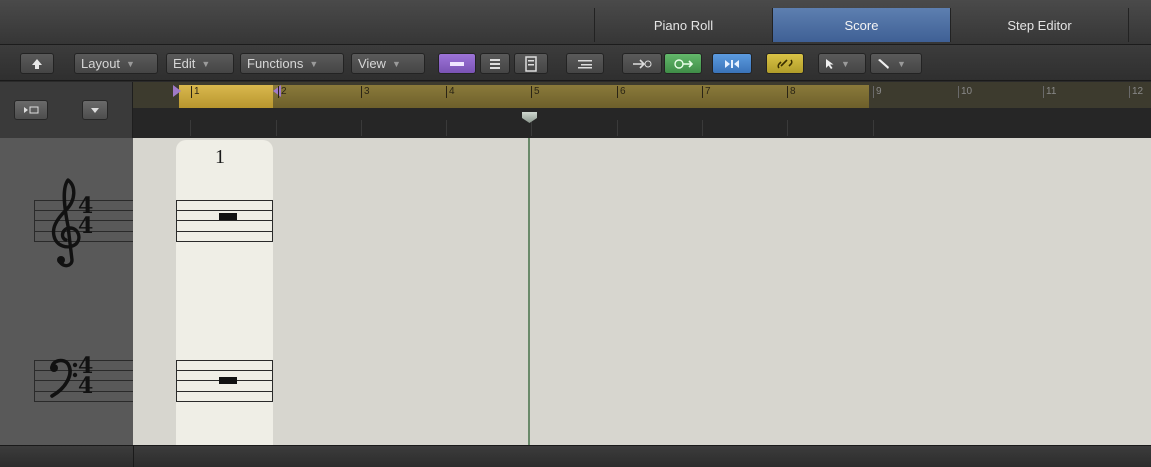  I want to click on tab-piano-roll: Piano Roll, so click(683, 25).